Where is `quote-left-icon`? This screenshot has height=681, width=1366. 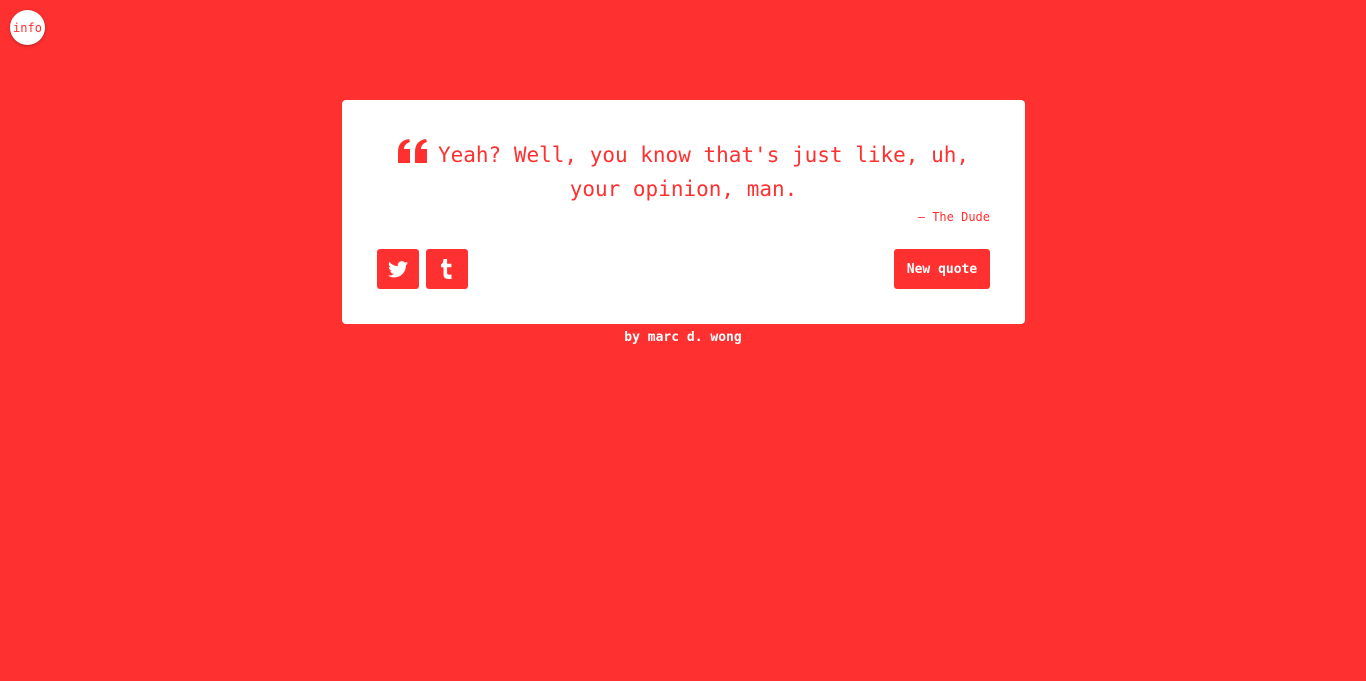
quote-left-icon is located at coordinates (412, 151).